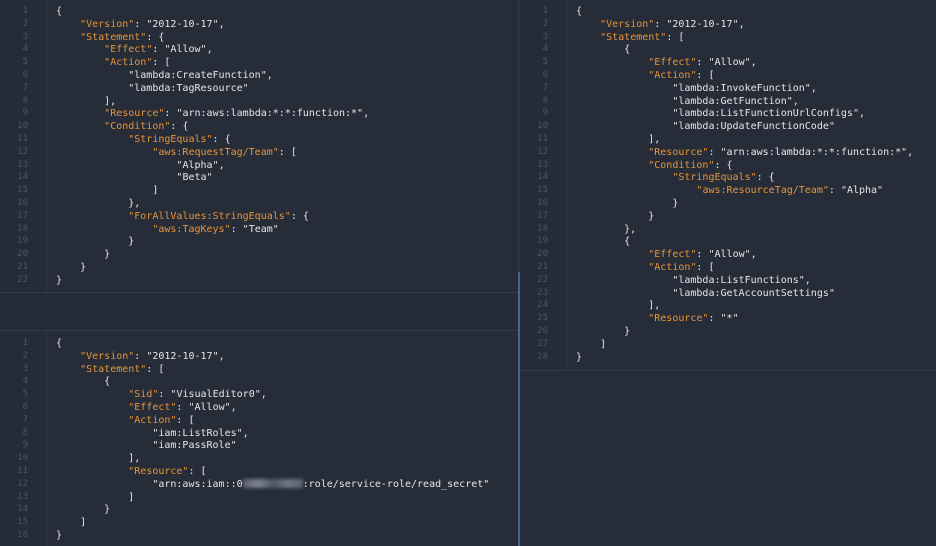  I want to click on code-line: 17 "ForAllValues:StringEquals": {, so click(259, 216).